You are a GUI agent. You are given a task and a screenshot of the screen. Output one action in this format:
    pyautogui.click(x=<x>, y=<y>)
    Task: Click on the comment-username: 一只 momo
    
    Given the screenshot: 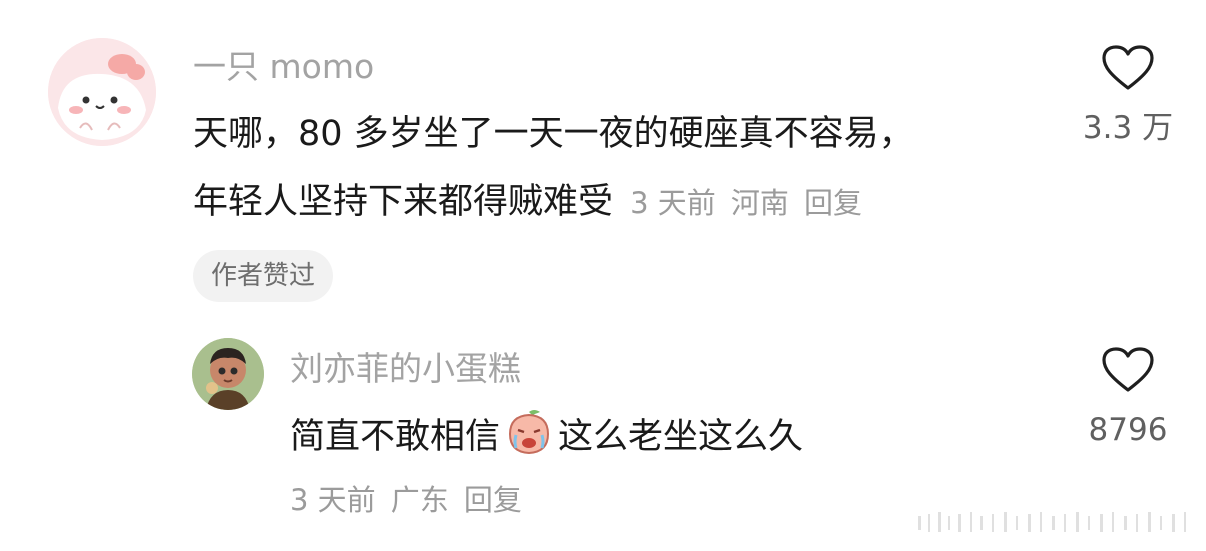 What is the action you would take?
    pyautogui.click(x=283, y=67)
    